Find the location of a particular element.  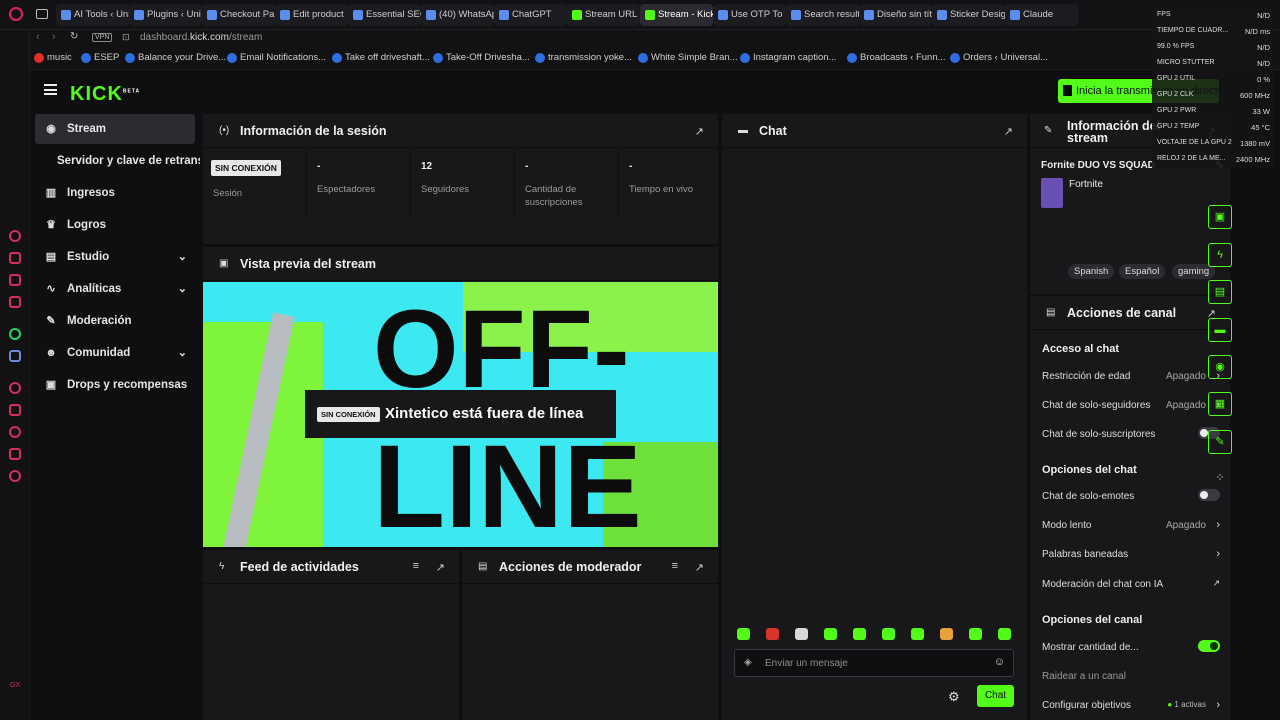

browser-tab: Claude is located at coordinates (1041, 15).